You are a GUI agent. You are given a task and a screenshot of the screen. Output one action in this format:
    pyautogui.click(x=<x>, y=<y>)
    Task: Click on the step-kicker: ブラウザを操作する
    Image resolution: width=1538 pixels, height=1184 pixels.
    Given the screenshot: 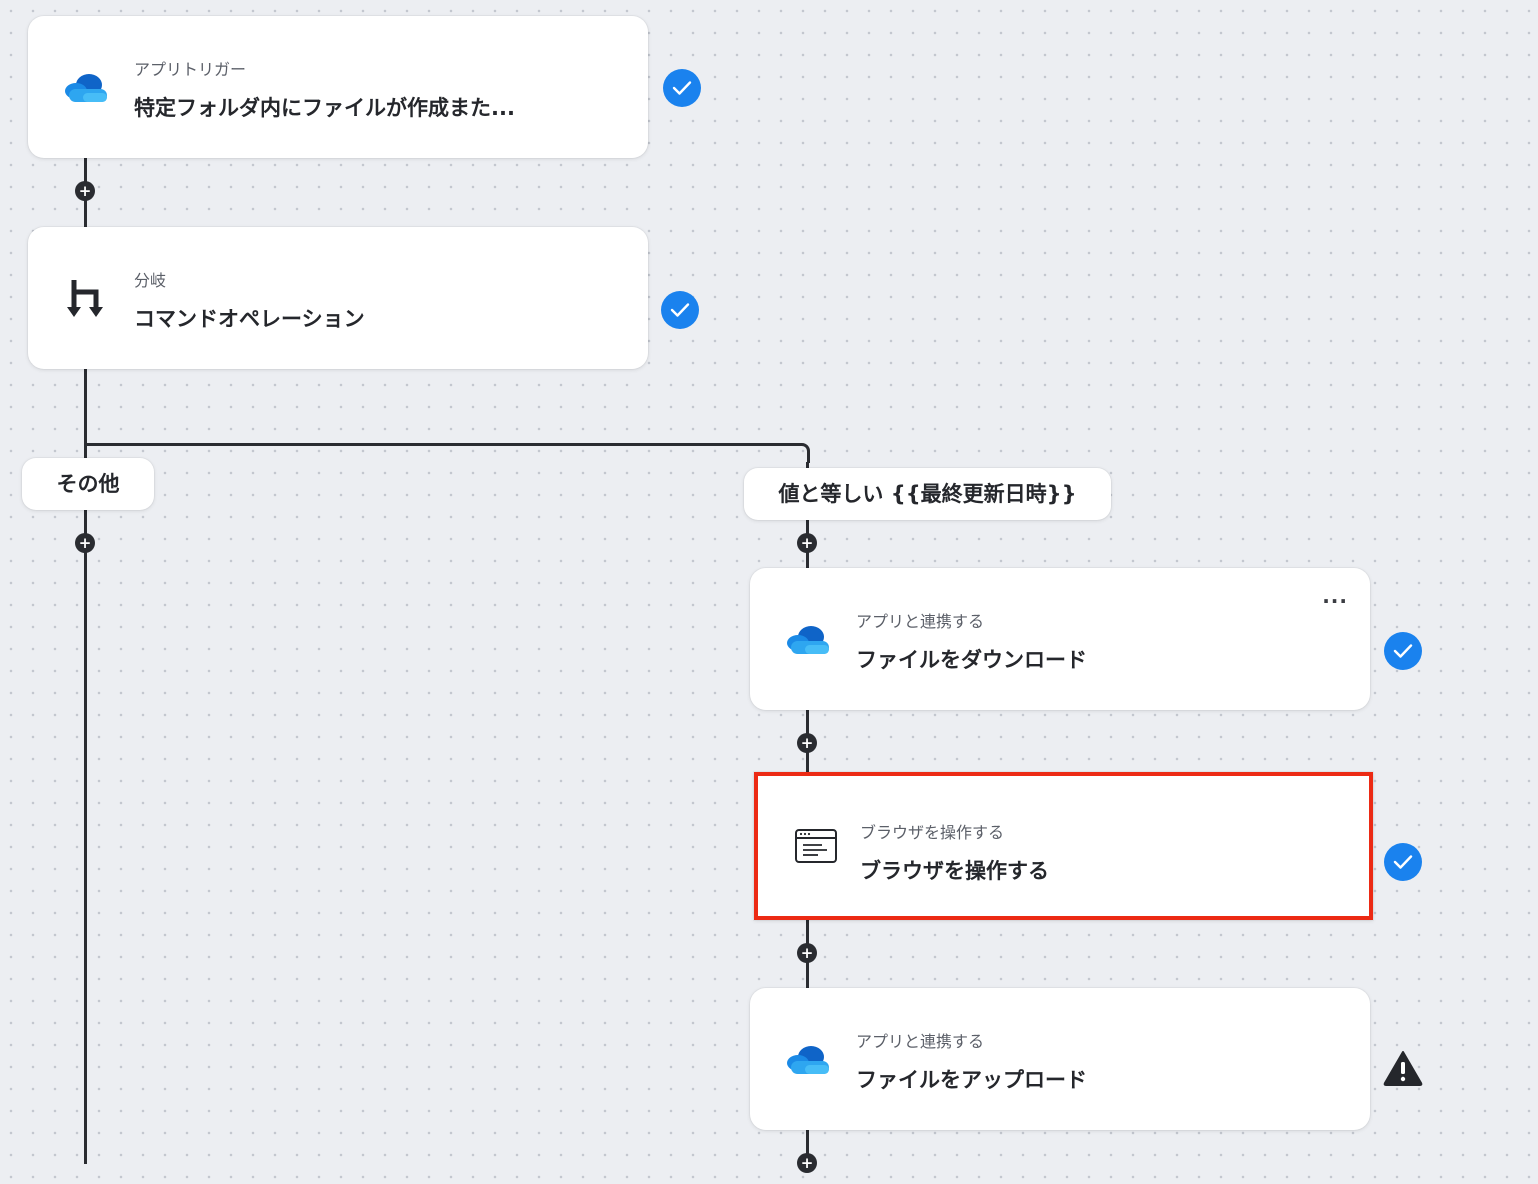 What is the action you would take?
    pyautogui.click(x=932, y=832)
    